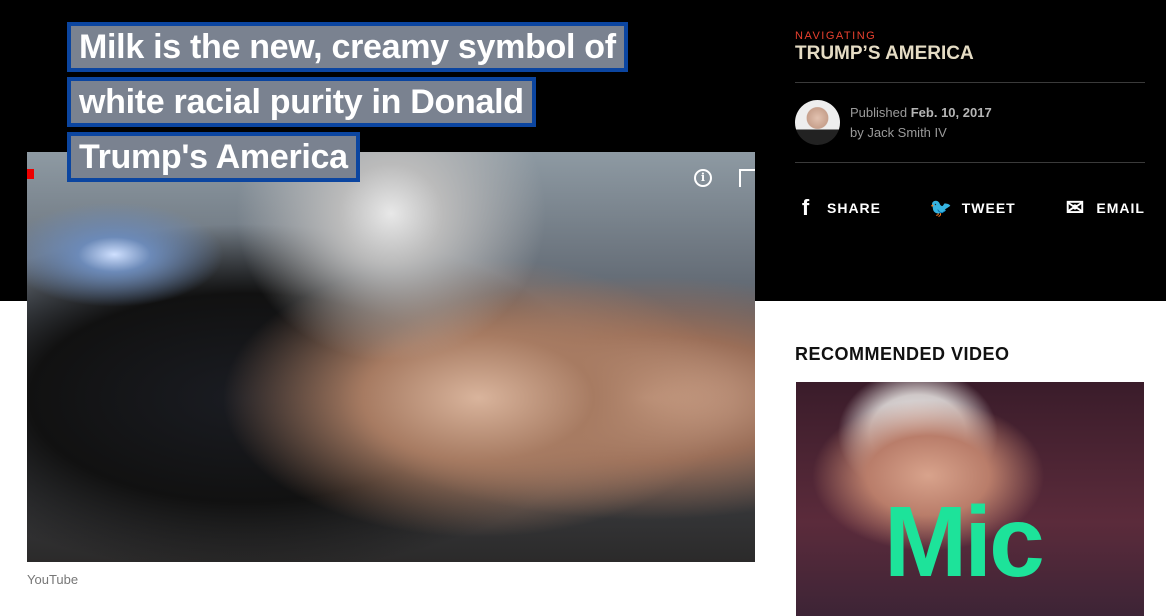  What do you see at coordinates (30, 174) in the screenshot?
I see `youtube-logo-icon` at bounding box center [30, 174].